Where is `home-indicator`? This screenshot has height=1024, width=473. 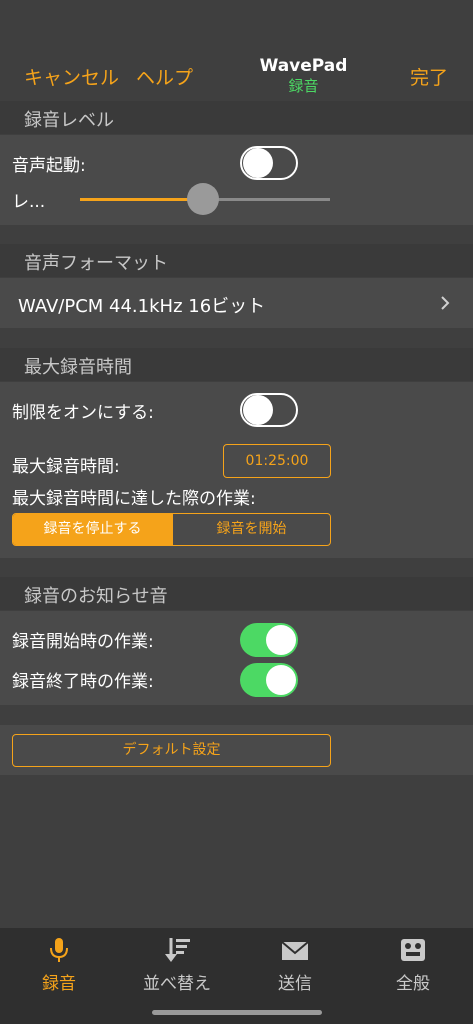 home-indicator is located at coordinates (237, 1012).